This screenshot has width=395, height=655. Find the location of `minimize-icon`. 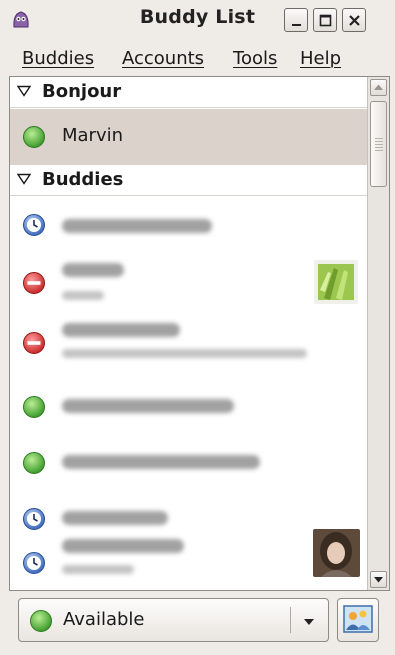

minimize-icon is located at coordinates (296, 25).